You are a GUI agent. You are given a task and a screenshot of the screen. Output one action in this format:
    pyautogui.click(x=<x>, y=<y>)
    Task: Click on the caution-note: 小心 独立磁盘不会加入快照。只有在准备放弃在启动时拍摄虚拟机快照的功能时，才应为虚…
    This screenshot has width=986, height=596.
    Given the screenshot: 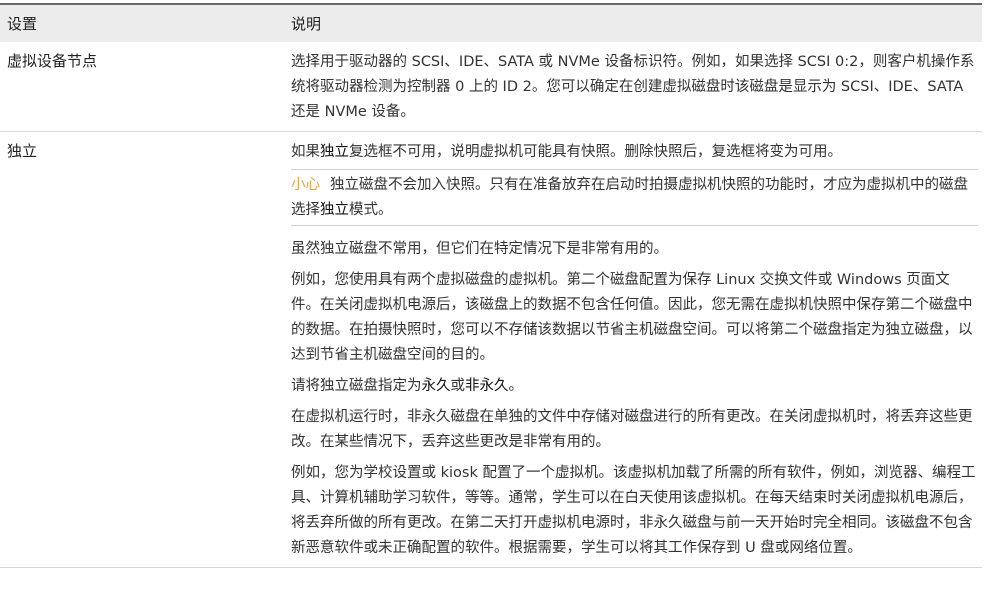 What is the action you would take?
    pyautogui.click(x=634, y=197)
    